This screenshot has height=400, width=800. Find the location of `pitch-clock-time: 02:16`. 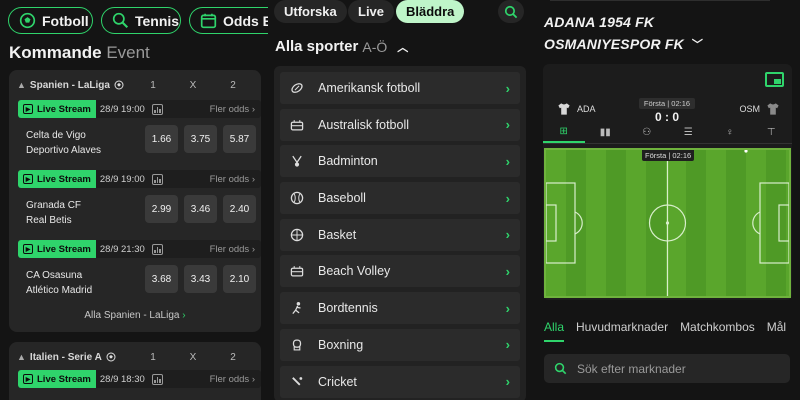

pitch-clock-time: 02:16 is located at coordinates (682, 155).